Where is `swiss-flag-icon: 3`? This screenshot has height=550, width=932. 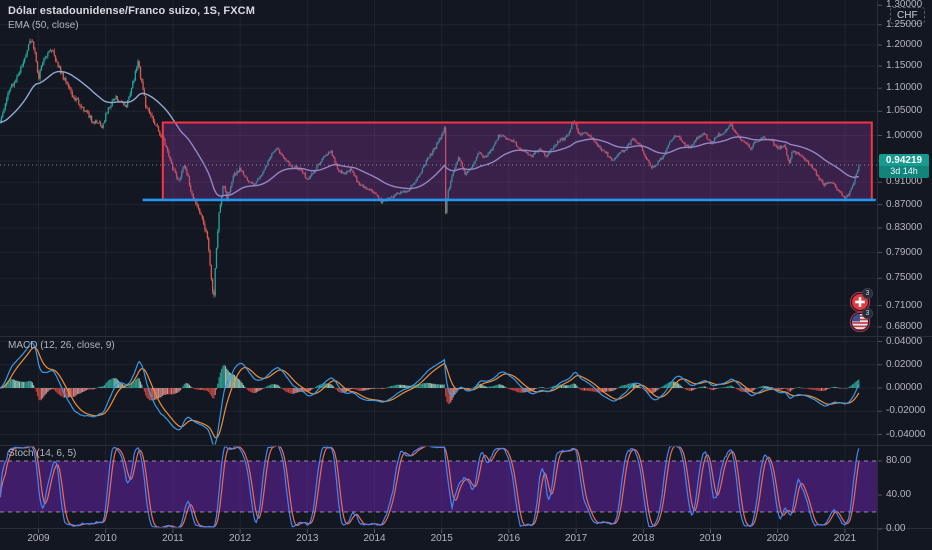 swiss-flag-icon: 3 is located at coordinates (861, 300).